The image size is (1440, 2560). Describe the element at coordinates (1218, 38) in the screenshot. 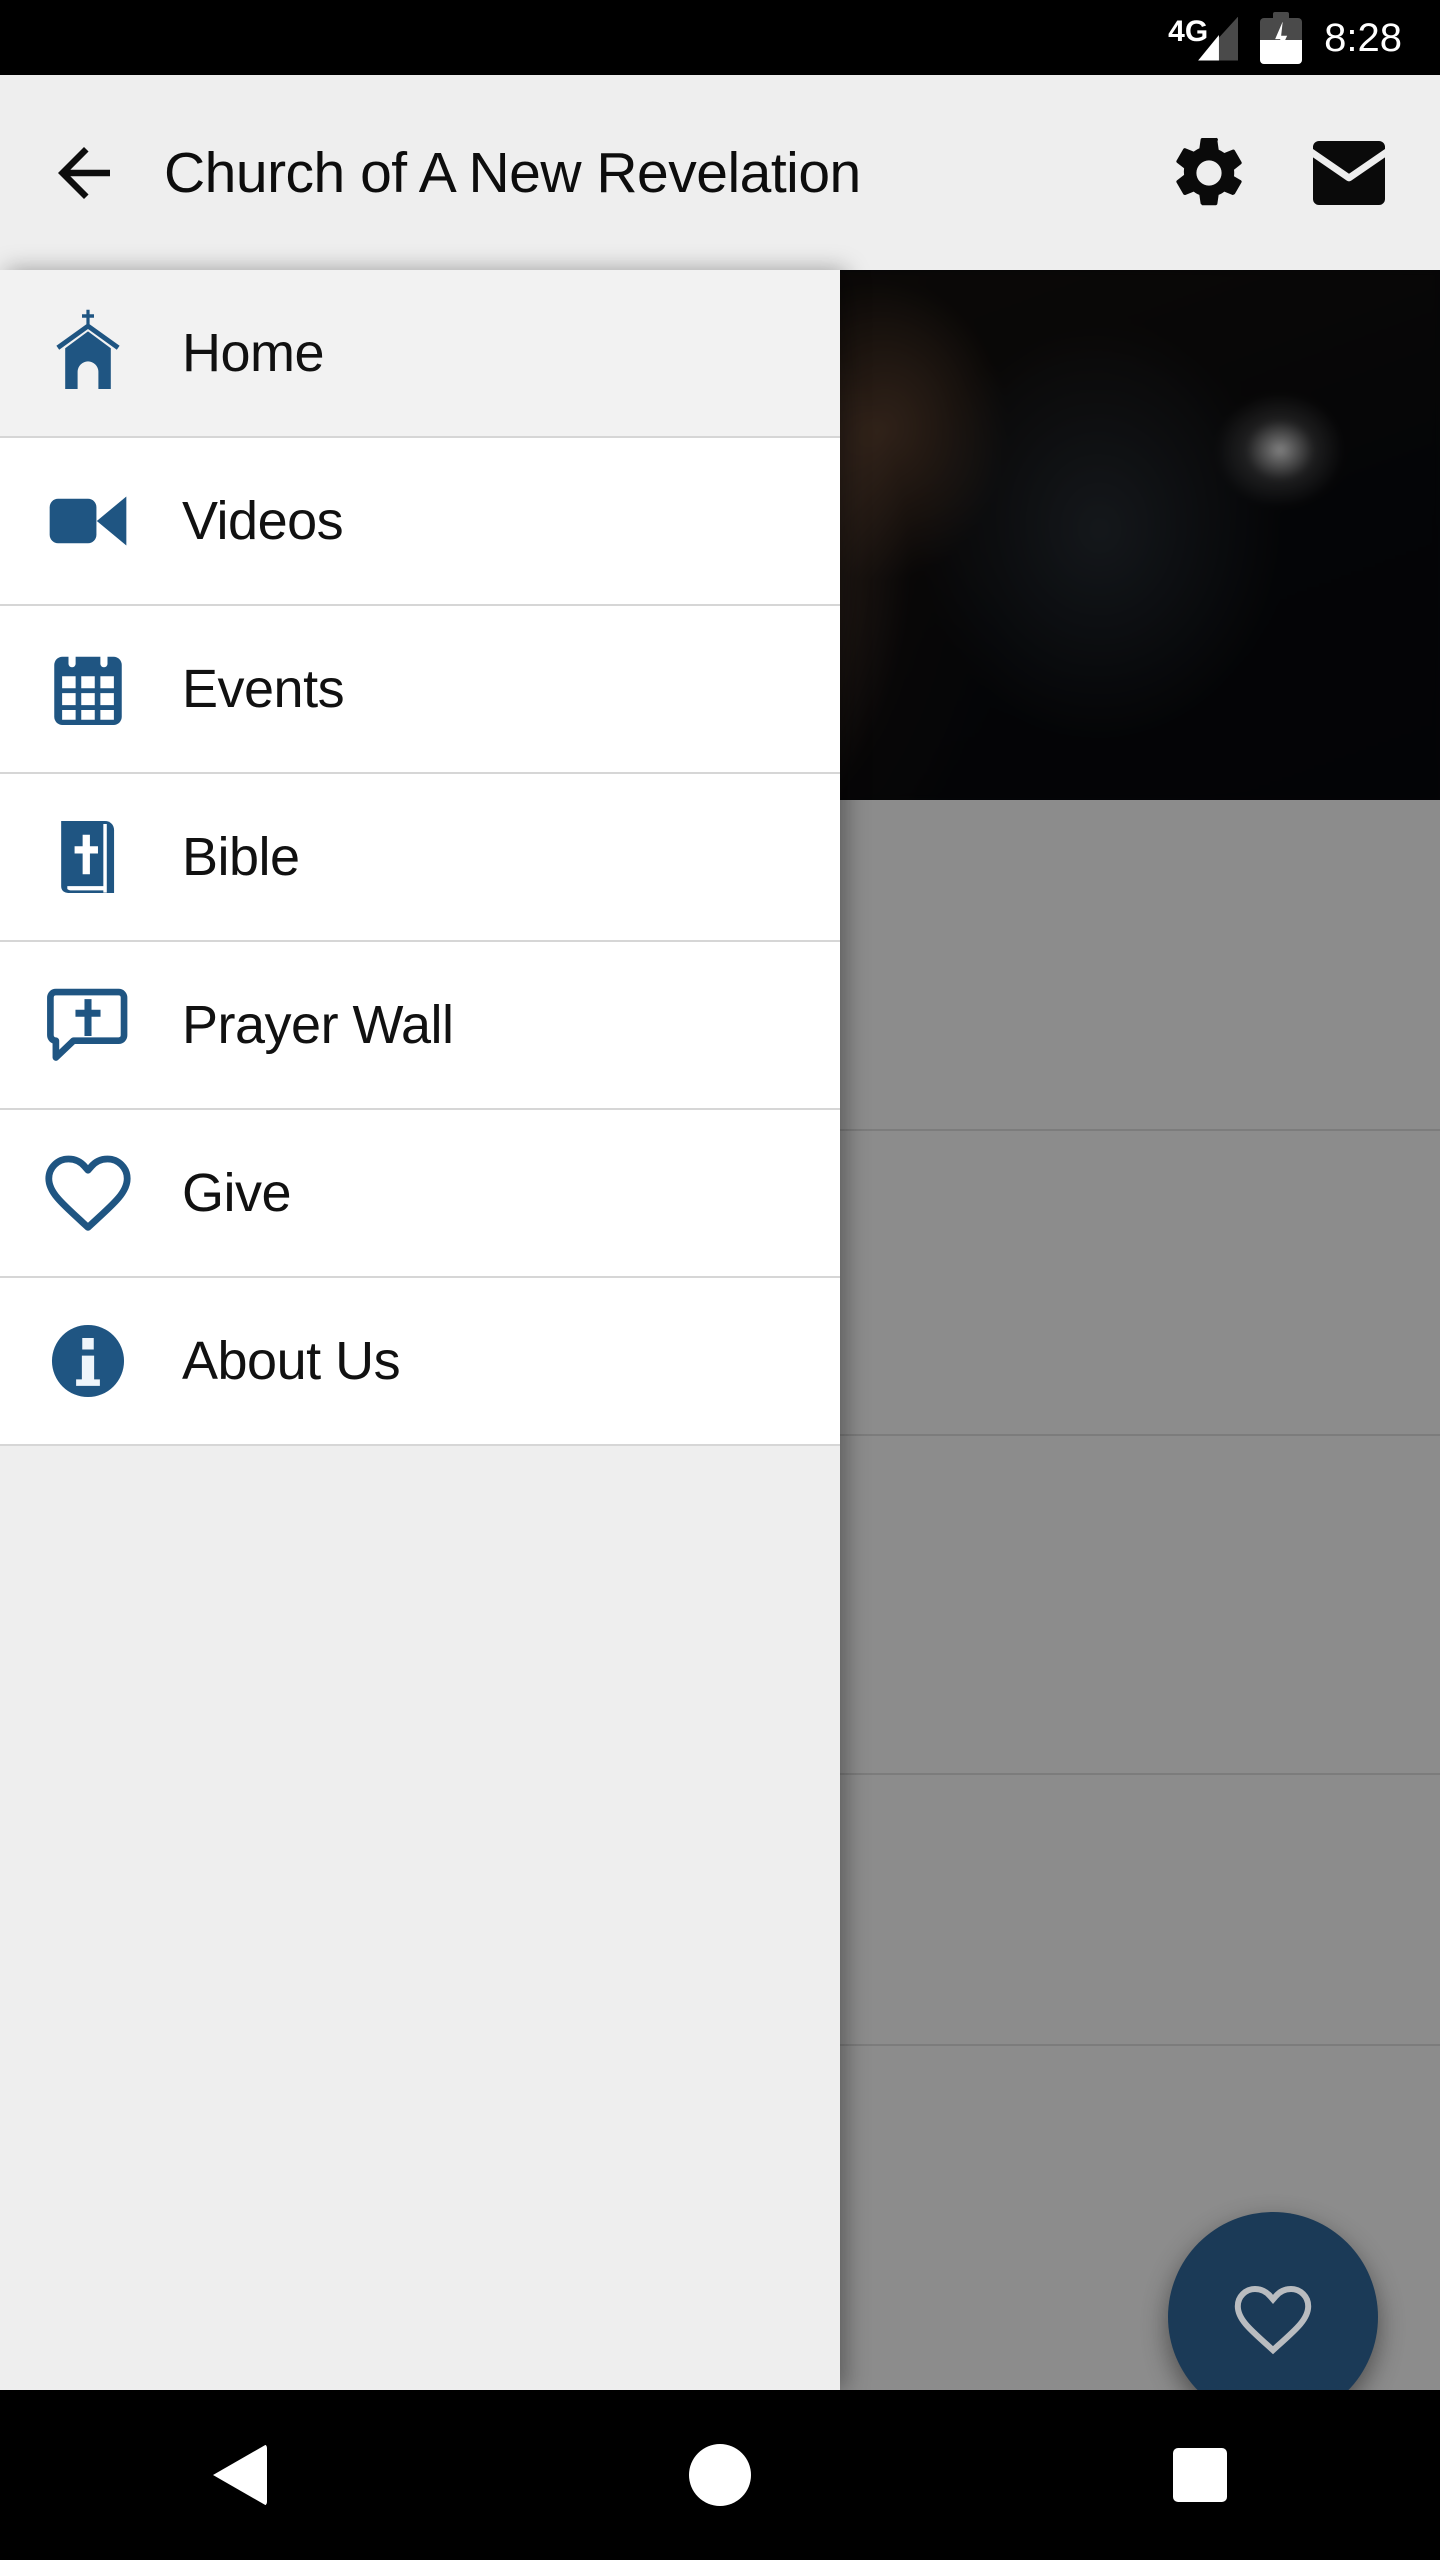

I see `signal-triangle` at that location.